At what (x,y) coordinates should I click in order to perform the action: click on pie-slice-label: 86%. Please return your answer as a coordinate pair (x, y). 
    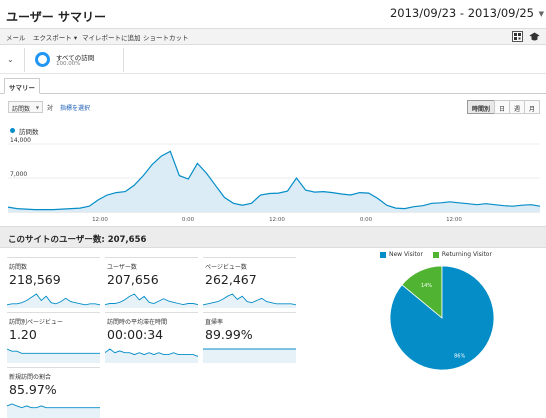
    Looking at the image, I should click on (459, 357).